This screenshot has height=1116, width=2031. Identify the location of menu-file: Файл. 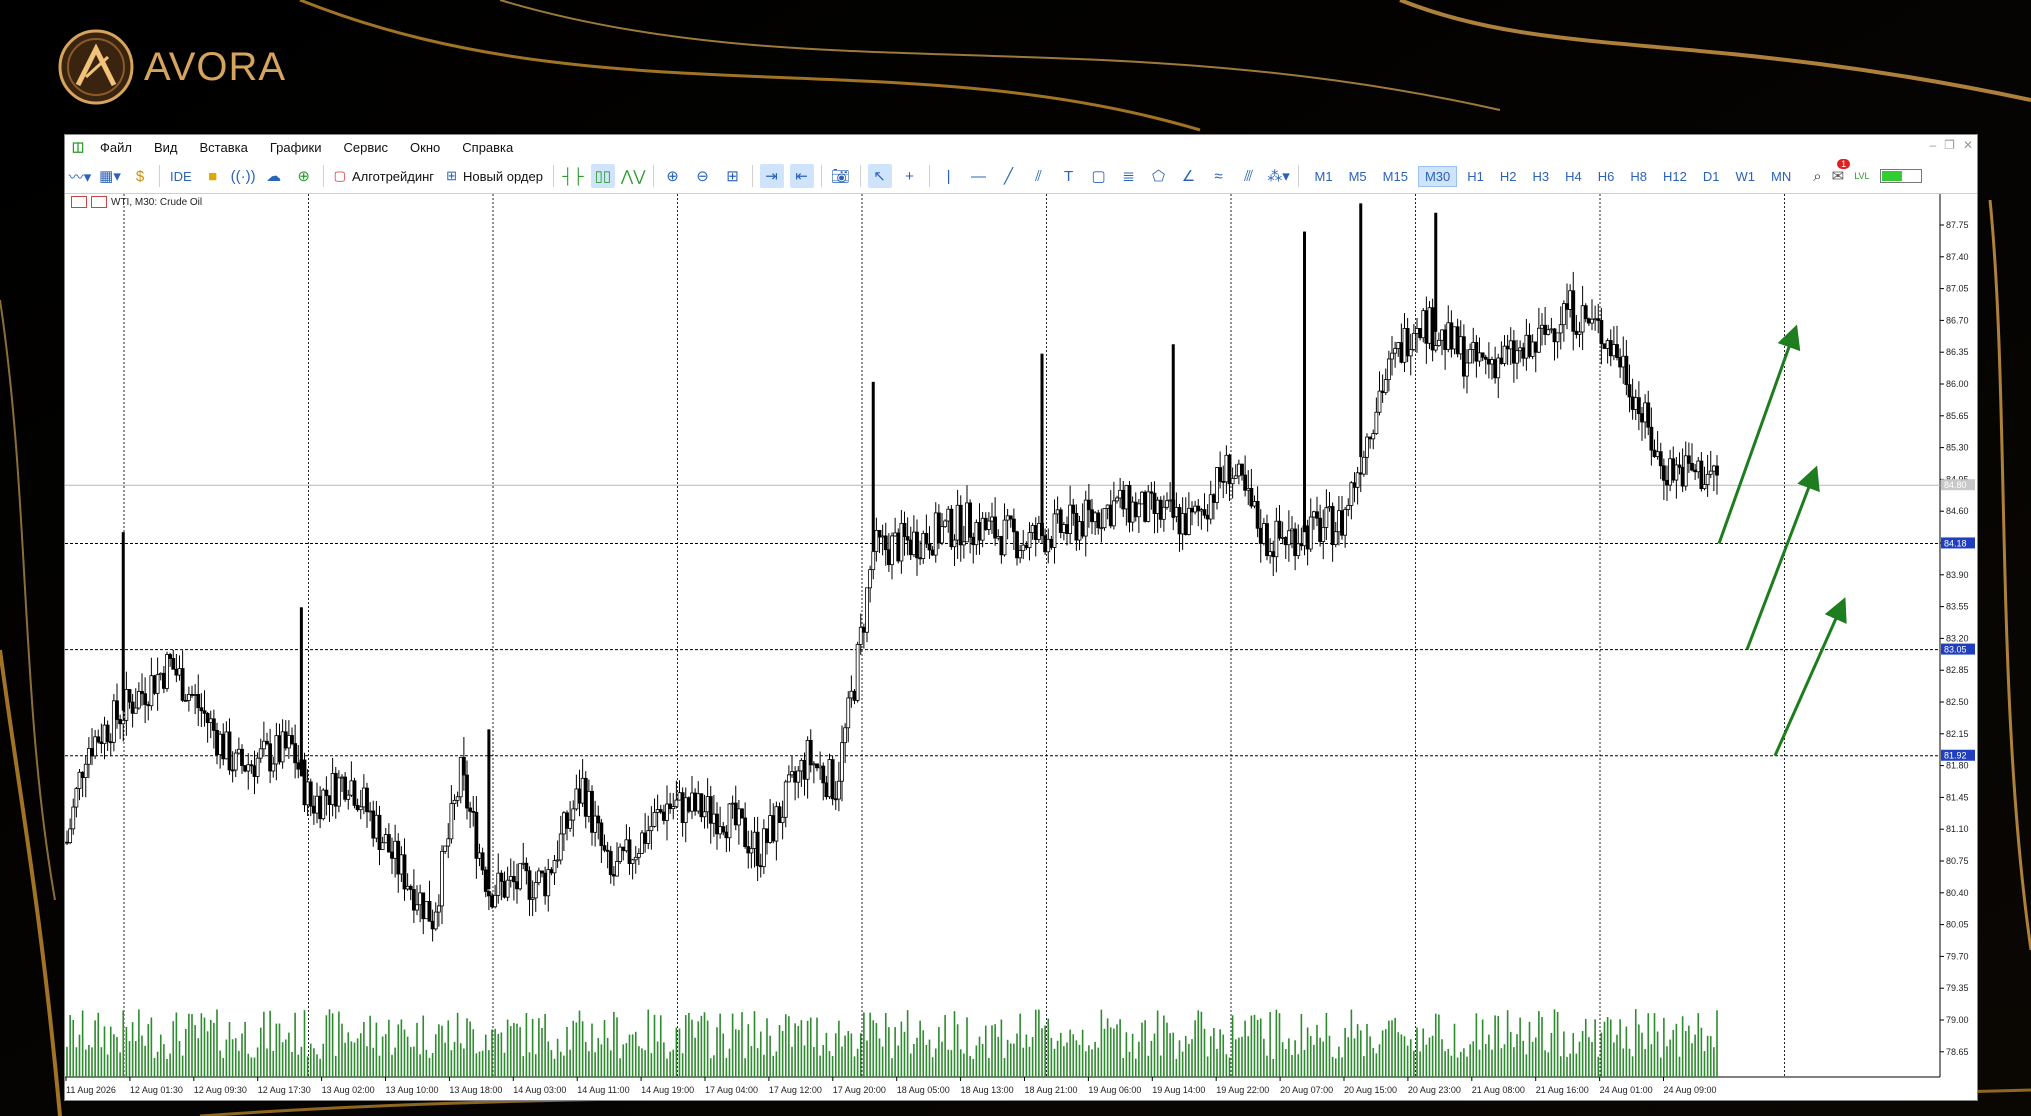
(116, 147).